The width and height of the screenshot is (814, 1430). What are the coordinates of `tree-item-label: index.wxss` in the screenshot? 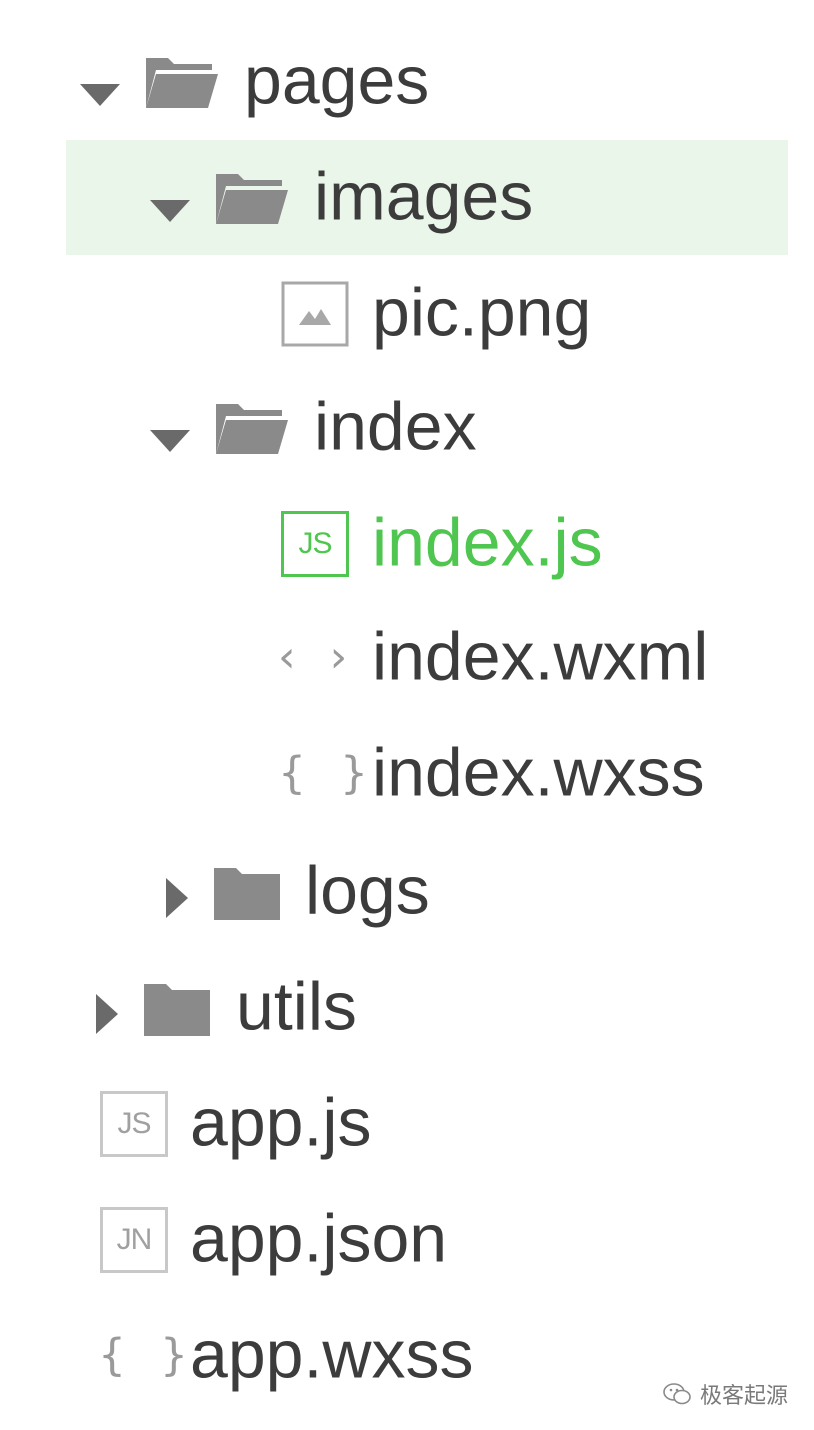 It's located at (538, 772).